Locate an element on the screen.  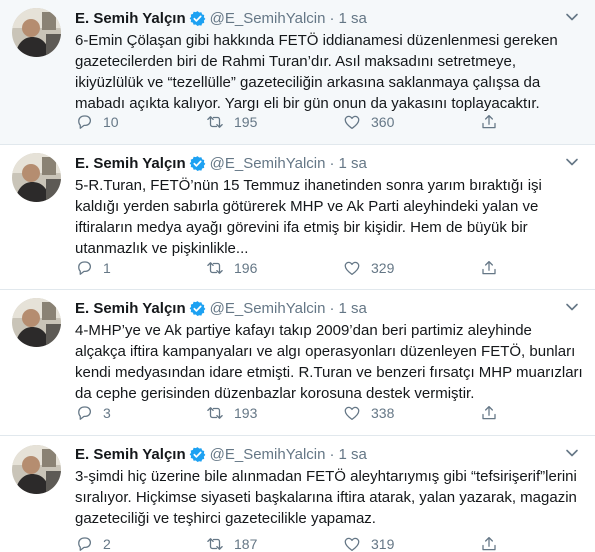
like-count: 338 is located at coordinates (383, 413).